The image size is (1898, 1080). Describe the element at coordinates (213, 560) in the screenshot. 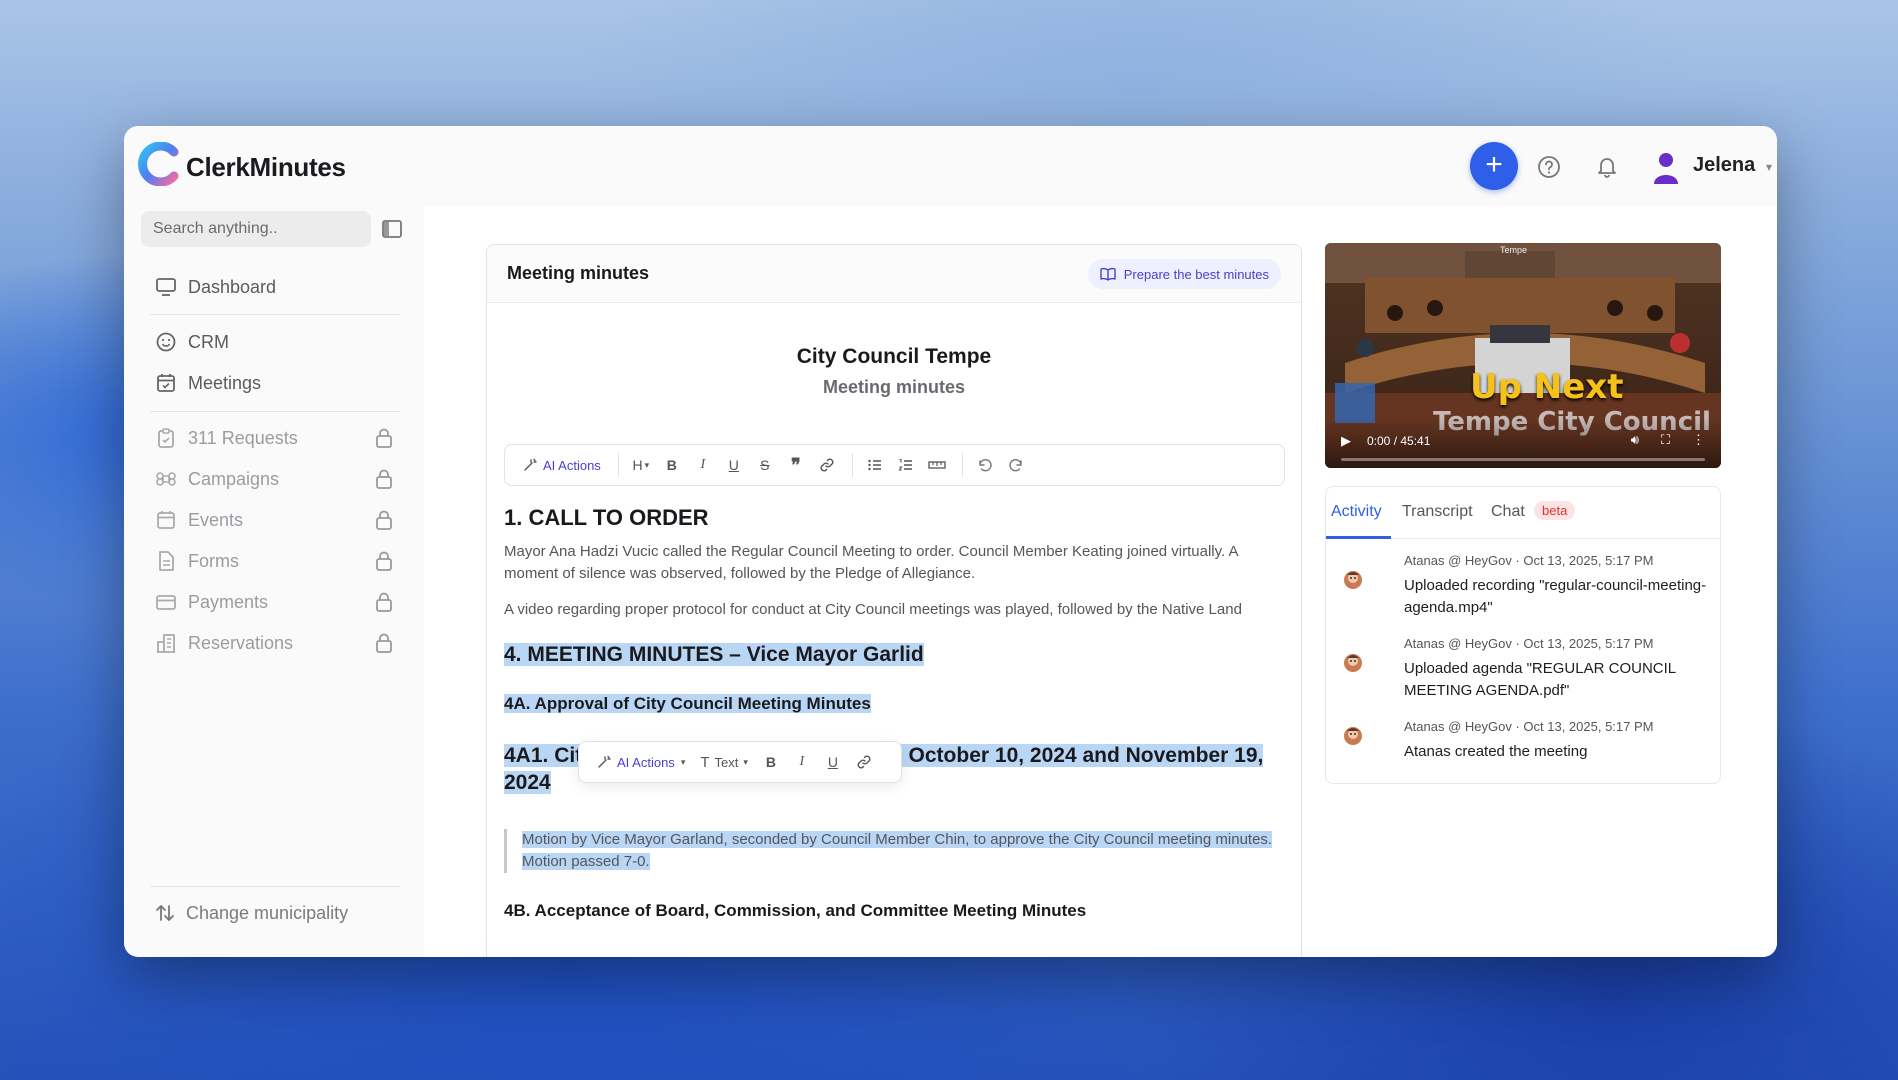

I see `sidebar-item-label: Forms` at that location.